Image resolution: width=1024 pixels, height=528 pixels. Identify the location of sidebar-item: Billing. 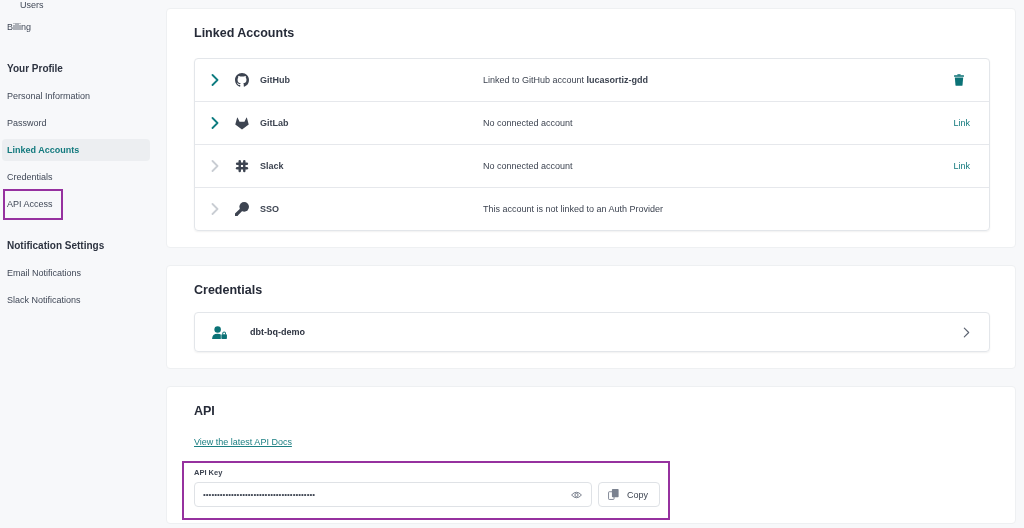
(76, 27).